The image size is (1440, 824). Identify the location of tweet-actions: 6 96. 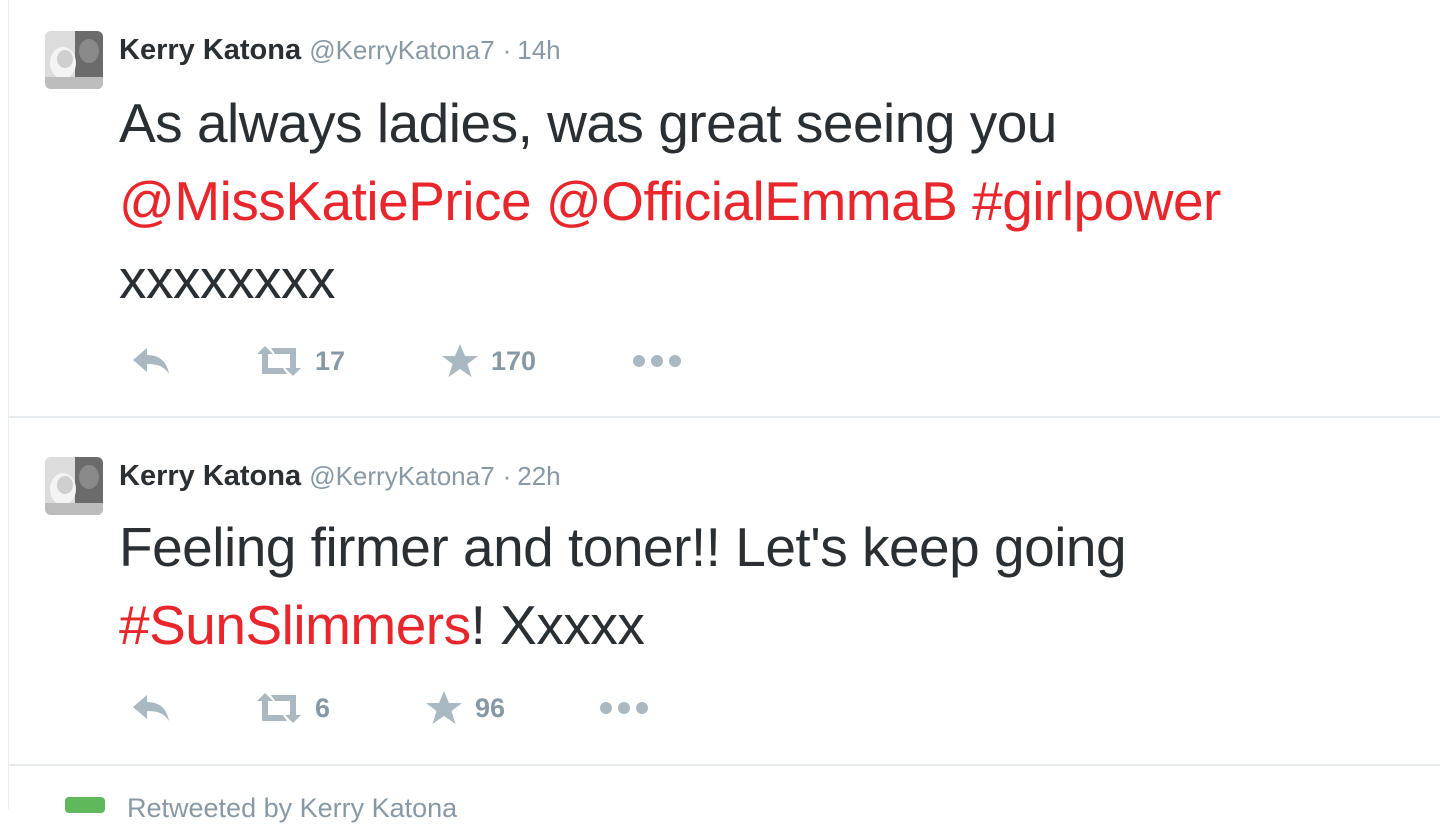
(469, 708).